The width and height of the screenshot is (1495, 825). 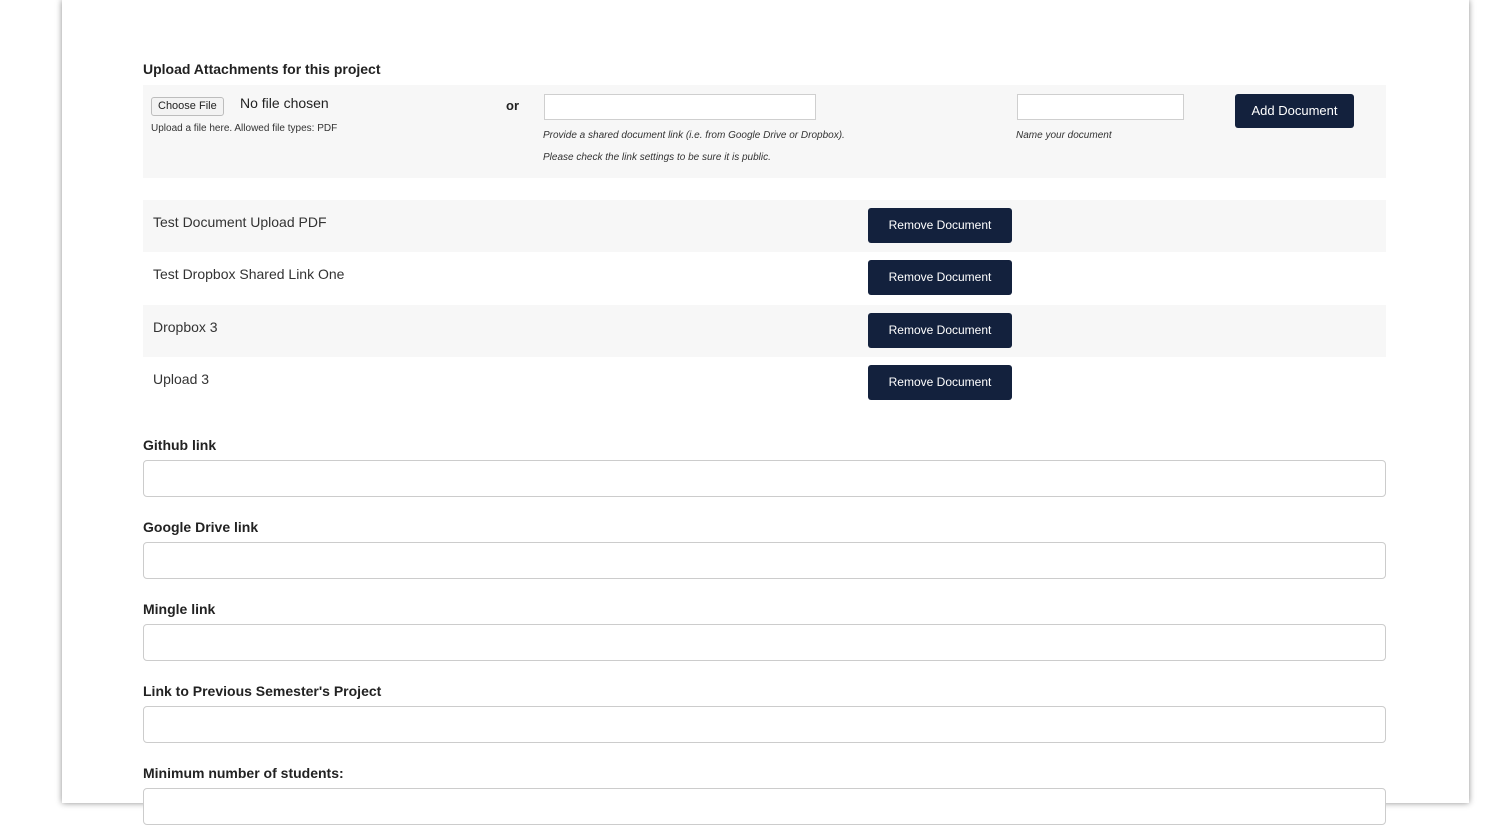 What do you see at coordinates (201, 527) in the screenshot?
I see `google-drive-link-label: Google Drive link` at bounding box center [201, 527].